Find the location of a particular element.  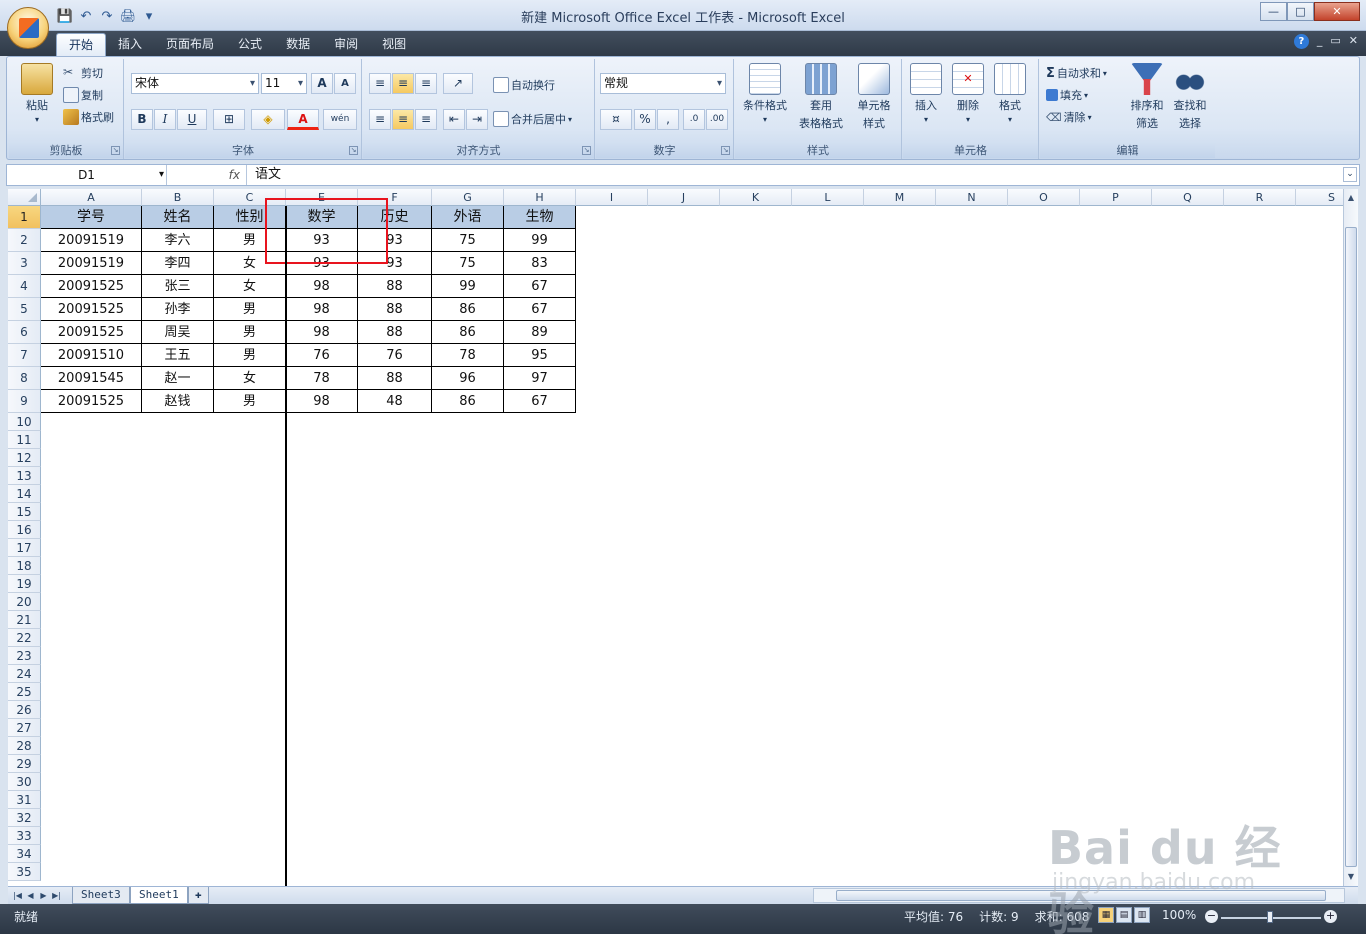

row-header: 15 is located at coordinates (24, 512).